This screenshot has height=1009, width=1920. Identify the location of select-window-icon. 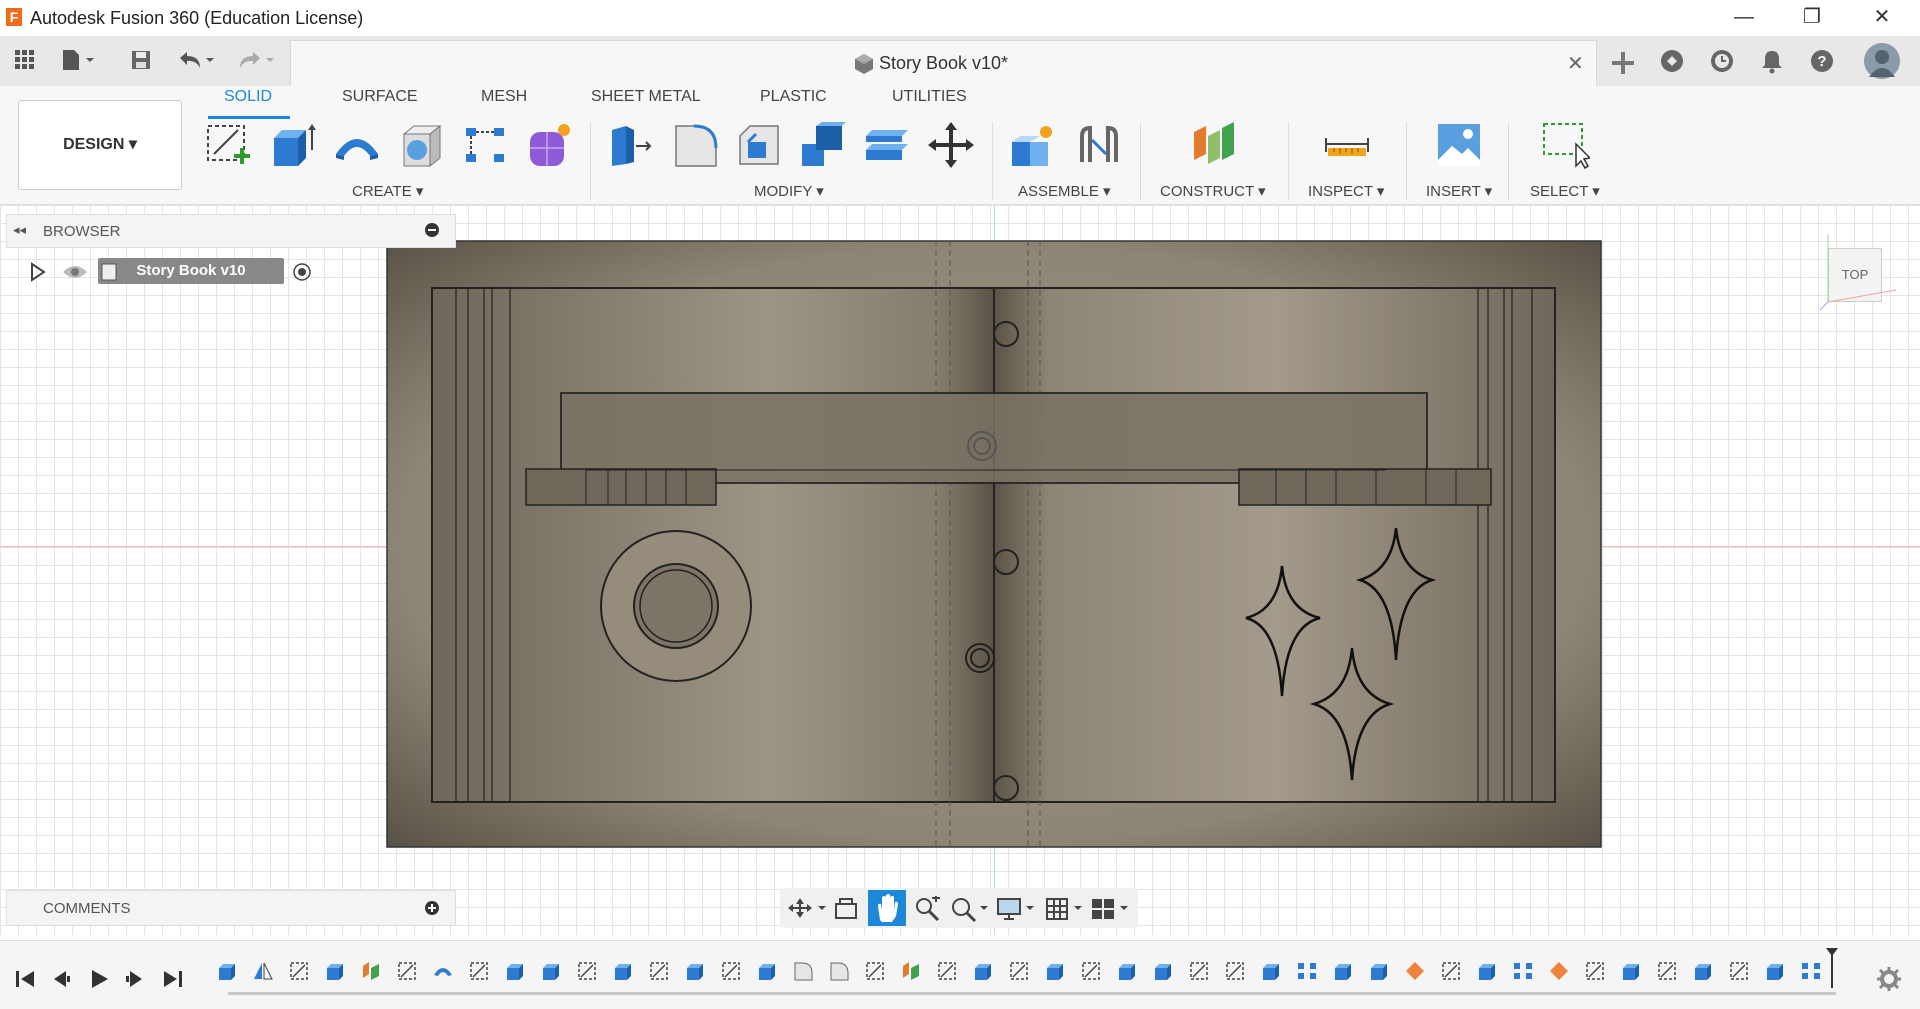
(1566, 145).